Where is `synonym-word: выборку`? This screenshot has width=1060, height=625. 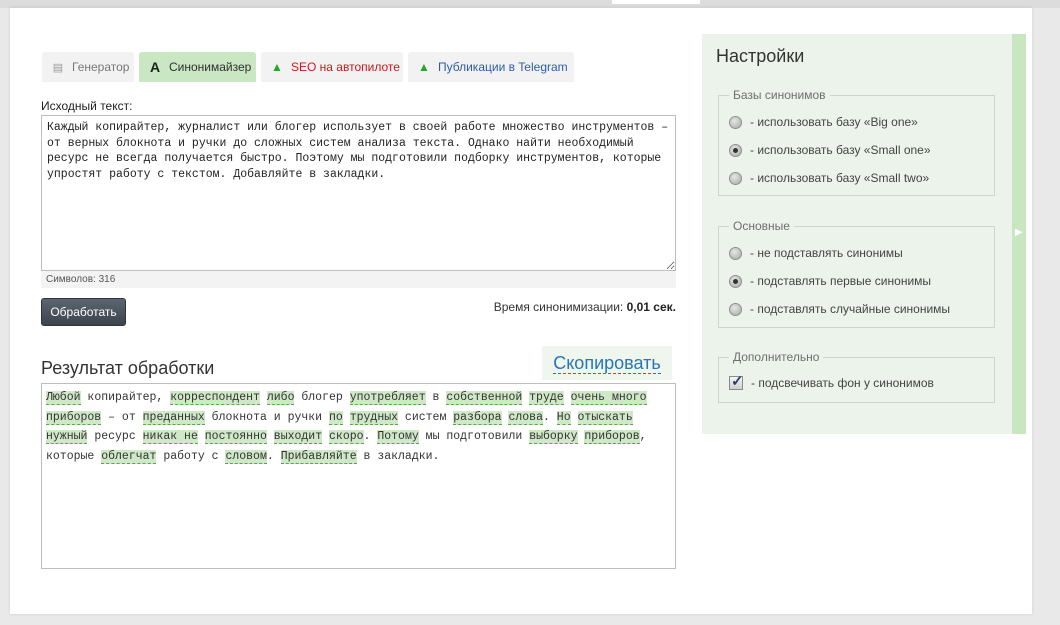
synonym-word: выборку is located at coordinates (553, 437).